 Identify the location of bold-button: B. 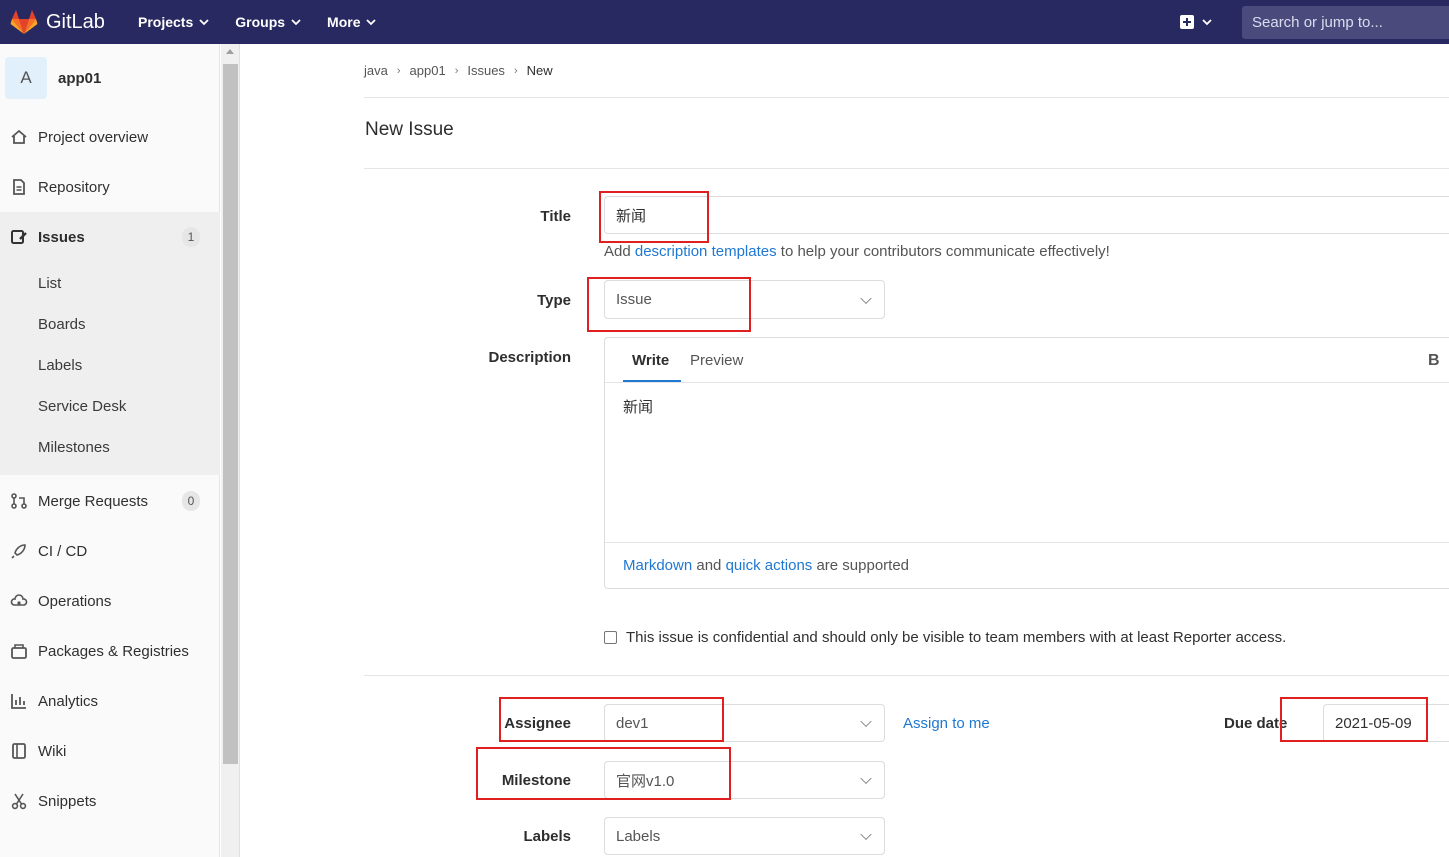
(1434, 361).